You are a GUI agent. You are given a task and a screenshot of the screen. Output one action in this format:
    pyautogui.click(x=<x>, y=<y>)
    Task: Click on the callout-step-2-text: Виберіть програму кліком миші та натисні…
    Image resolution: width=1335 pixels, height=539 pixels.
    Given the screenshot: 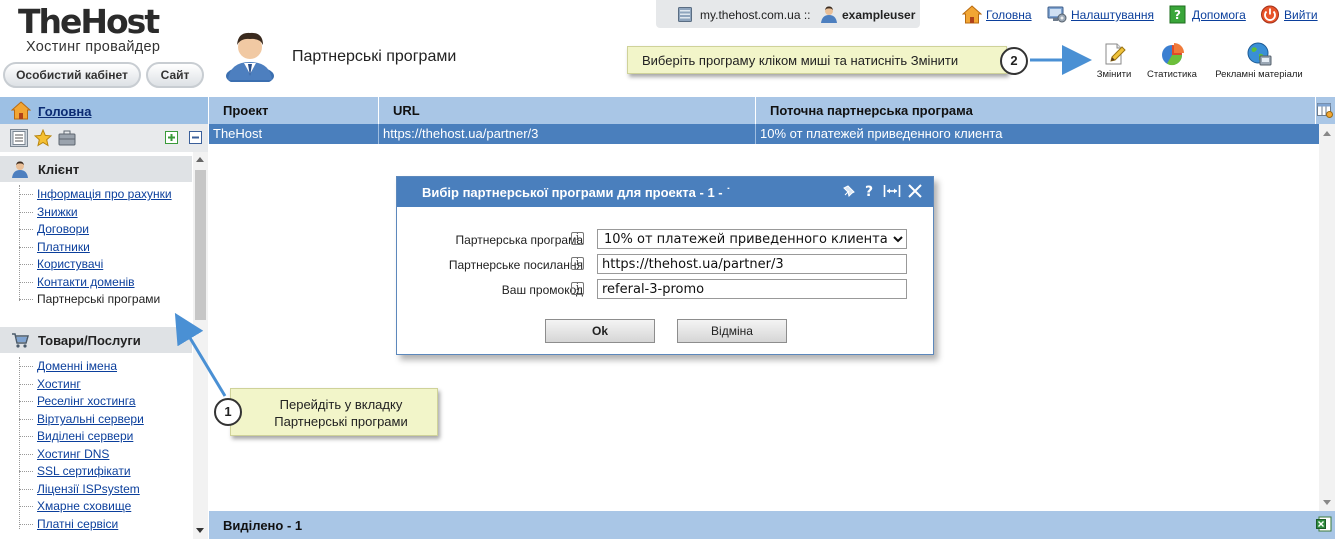 What is the action you would take?
    pyautogui.click(x=800, y=60)
    